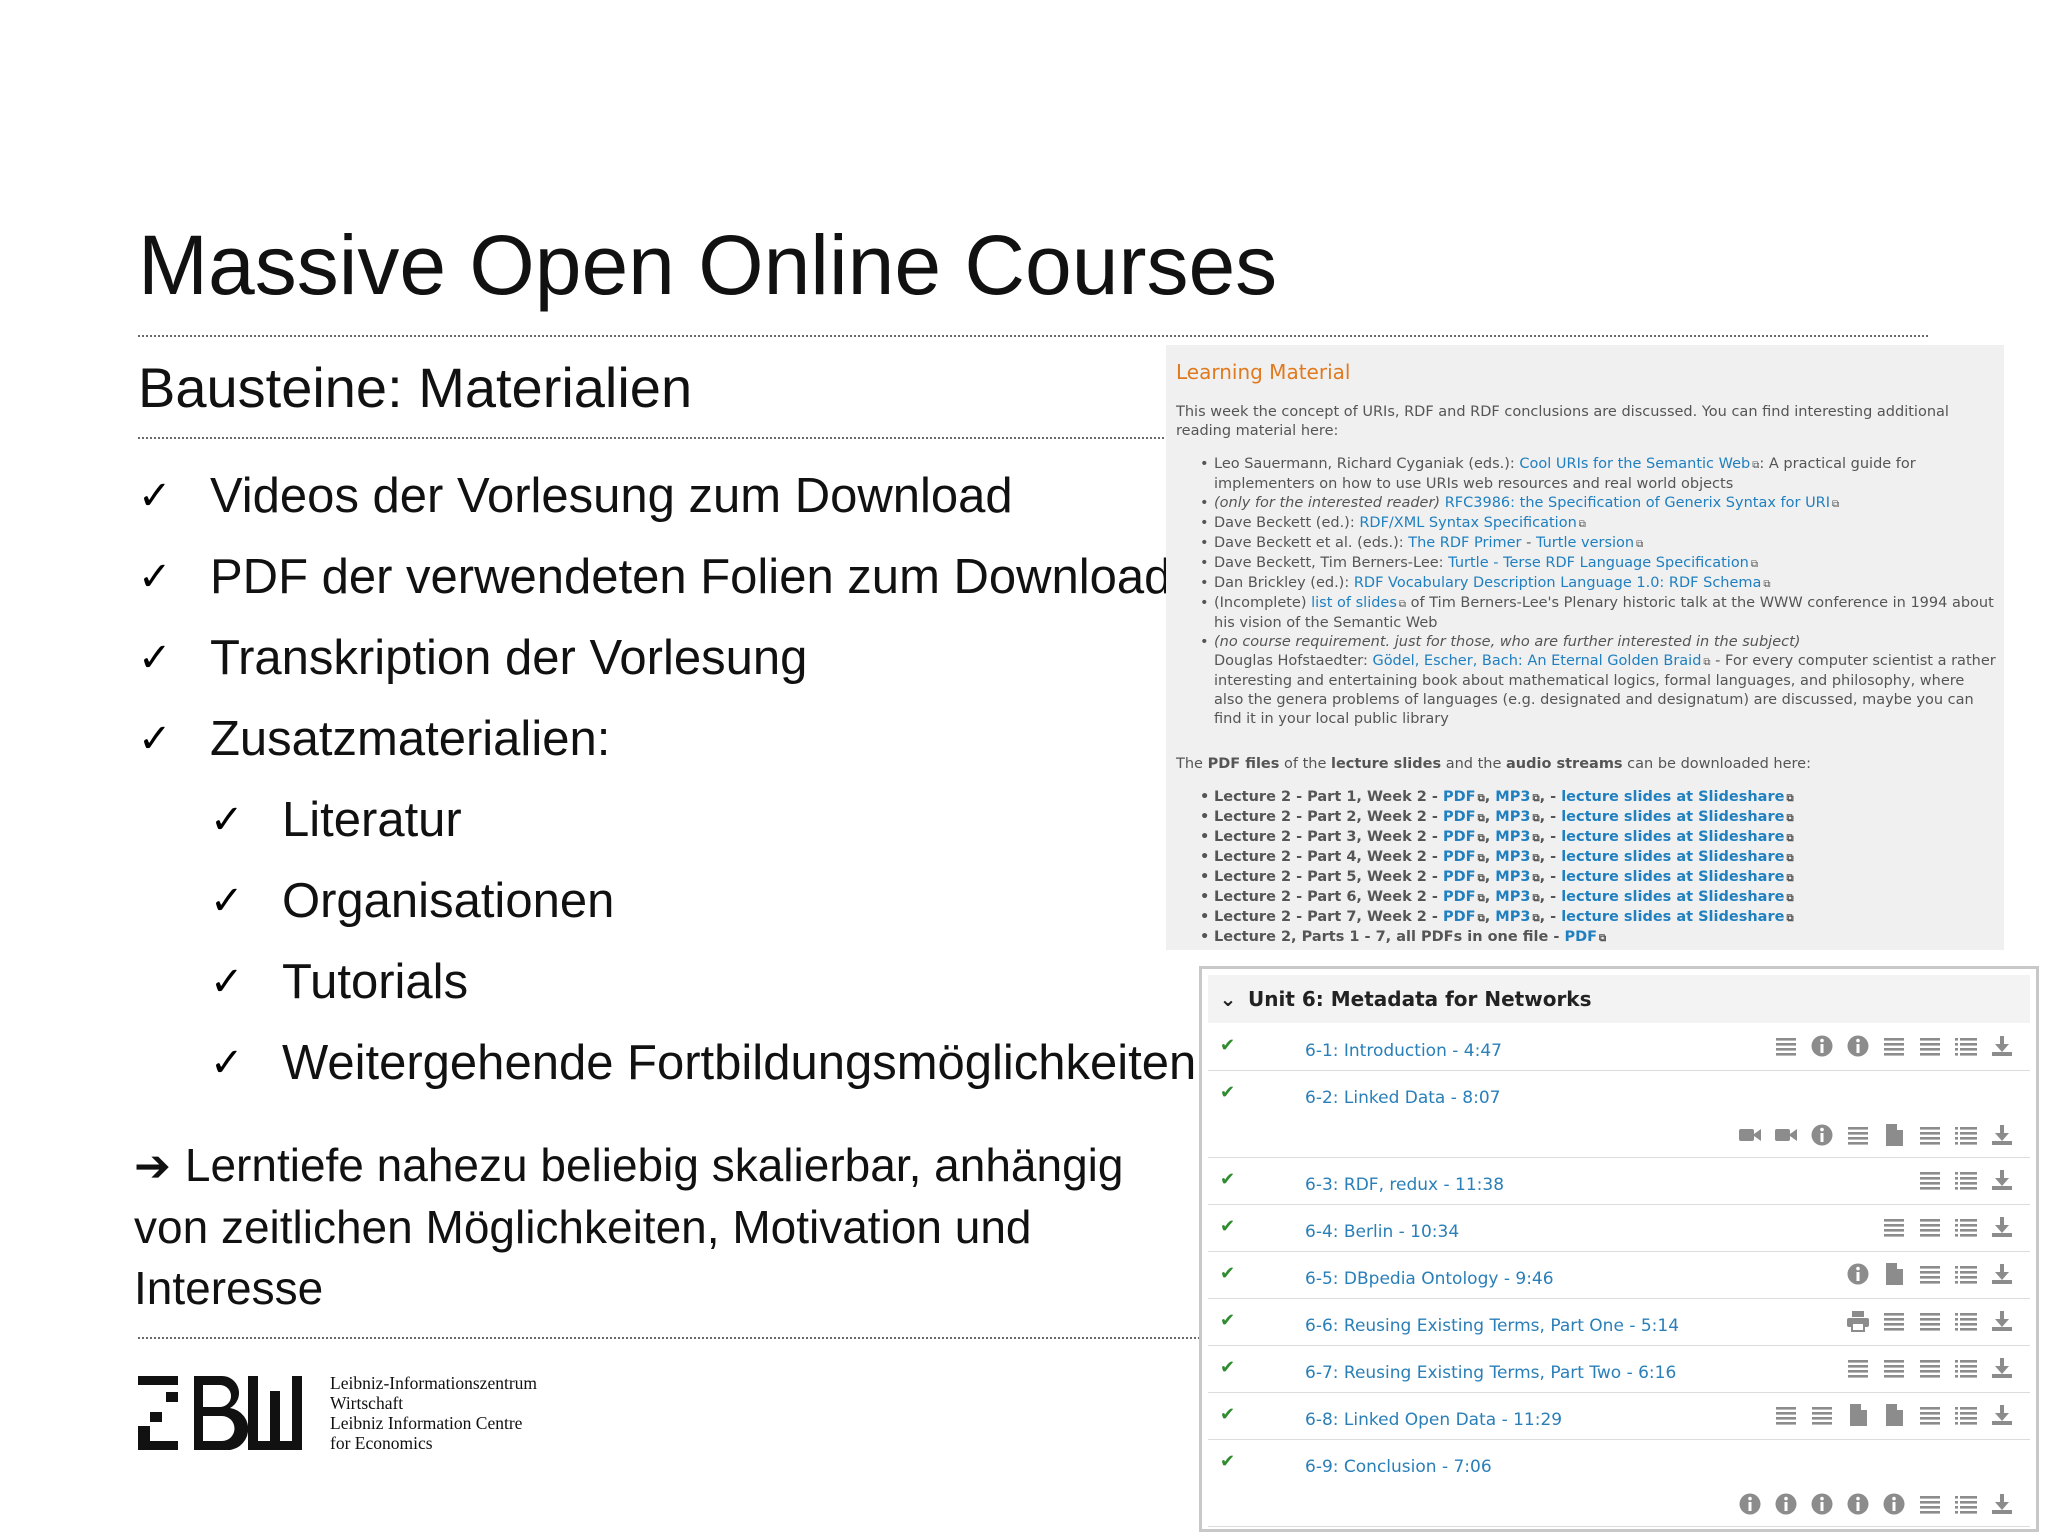  I want to click on ref-text: The, so click(1192, 764).